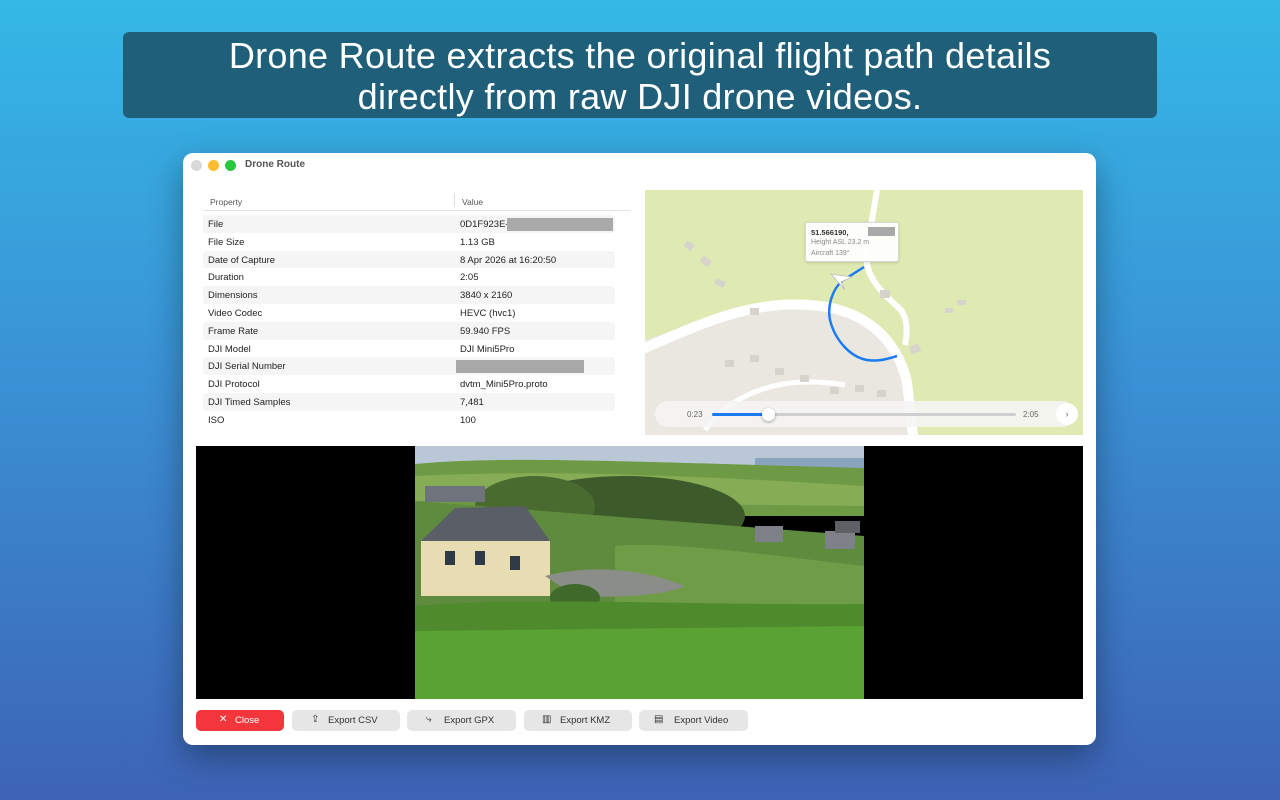  Describe the element at coordinates (233, 331) in the screenshot. I see `property-label: Frame Rate` at that location.